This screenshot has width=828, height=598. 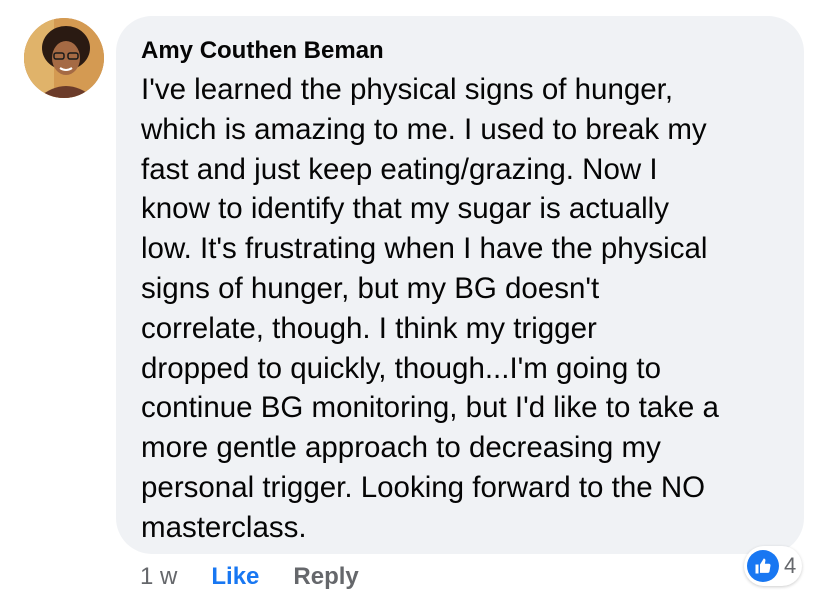 What do you see at coordinates (790, 565) in the screenshot?
I see `reaction-count: 4` at bounding box center [790, 565].